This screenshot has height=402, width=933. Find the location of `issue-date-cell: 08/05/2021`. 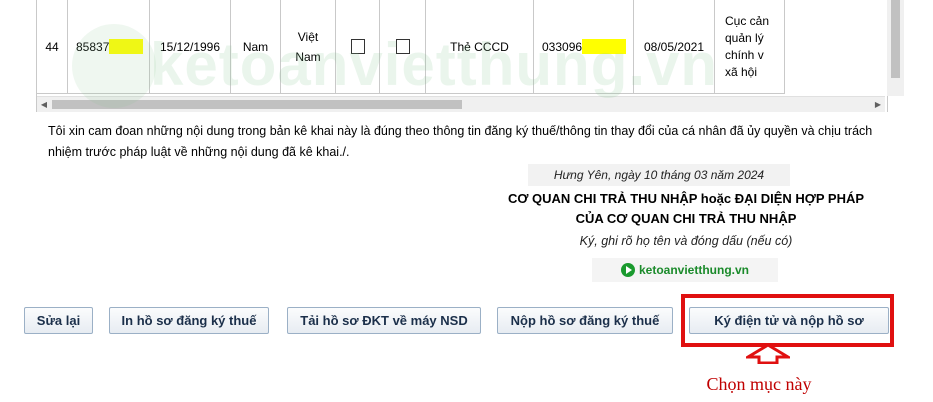

issue-date-cell: 08/05/2021 is located at coordinates (674, 47).